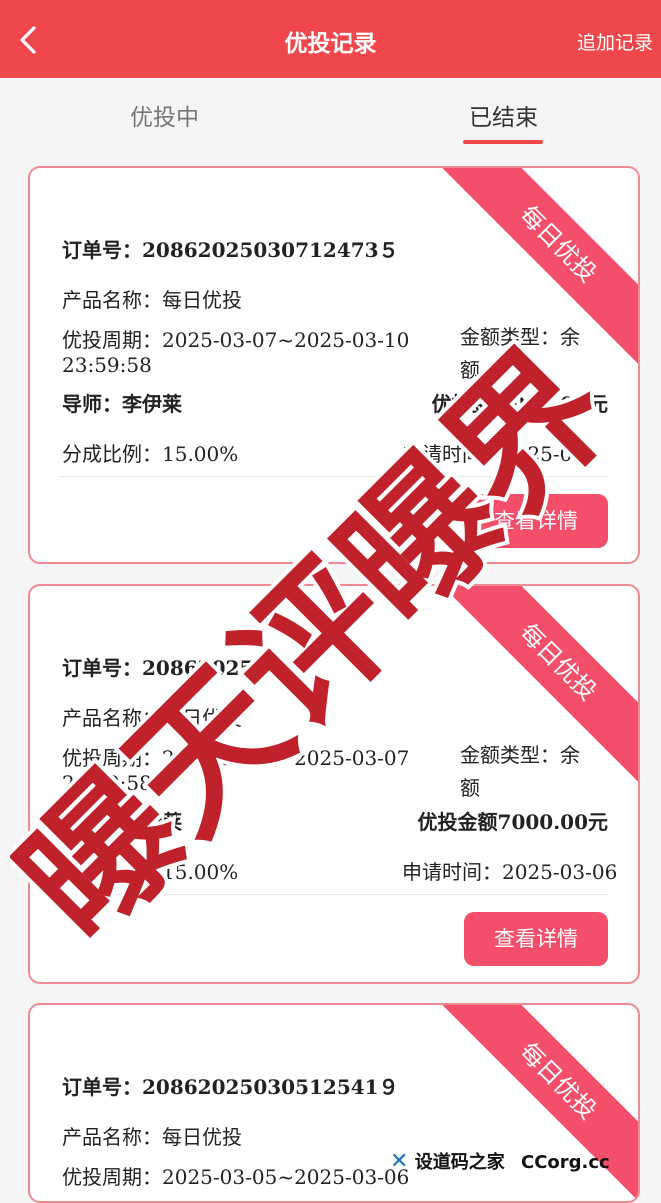 This screenshot has width=661, height=1203. What do you see at coordinates (547, 454) in the screenshot?
I see `apply-time-value: 2025-03-` at bounding box center [547, 454].